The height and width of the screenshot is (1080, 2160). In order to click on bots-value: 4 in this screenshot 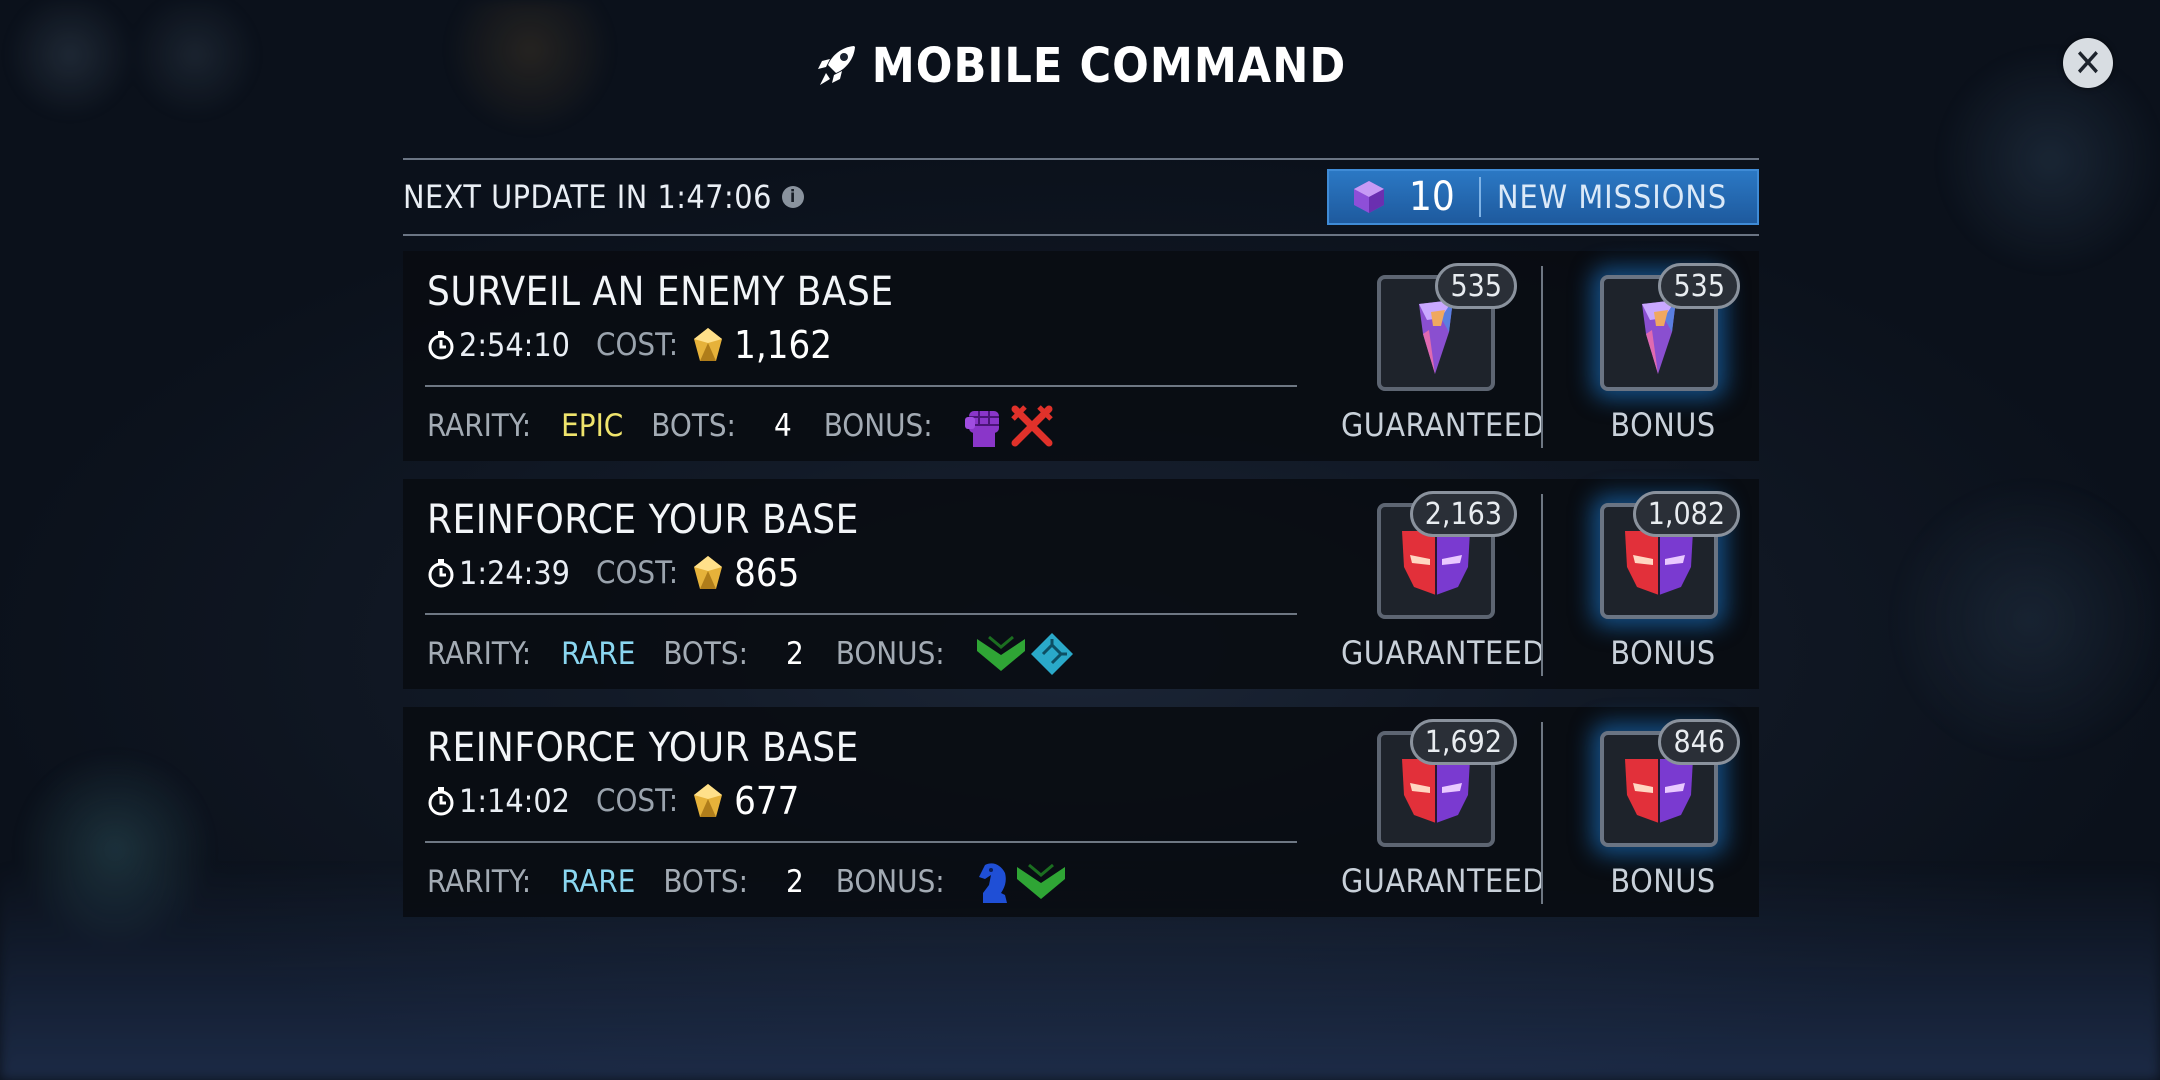, I will do `click(782, 426)`.